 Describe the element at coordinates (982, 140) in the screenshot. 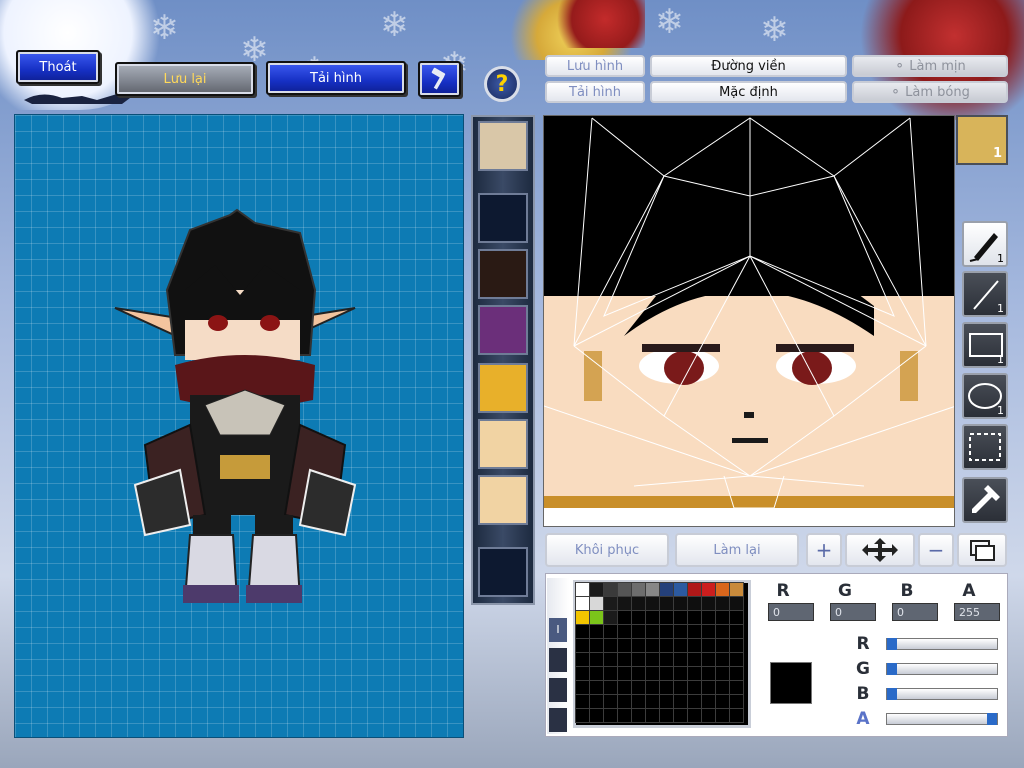

I see `face-preview-thumbnail: 1` at that location.